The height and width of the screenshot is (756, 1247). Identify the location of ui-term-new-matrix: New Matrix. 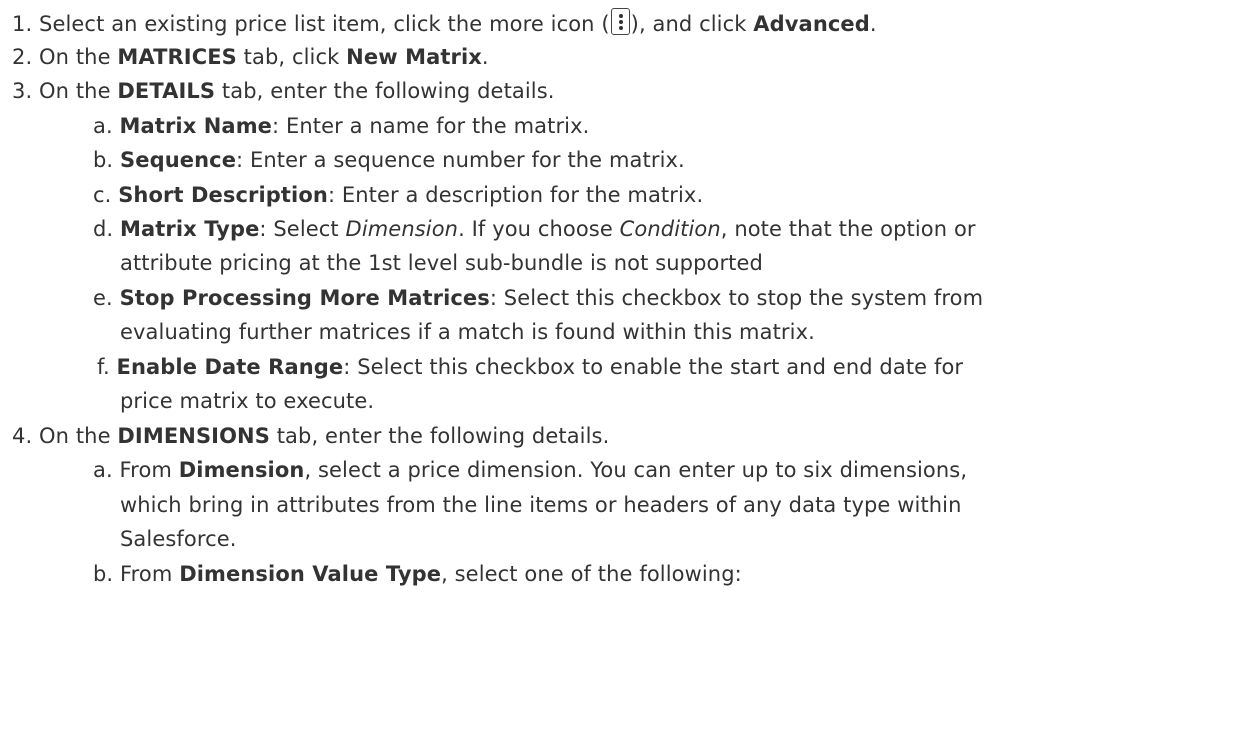
(414, 57).